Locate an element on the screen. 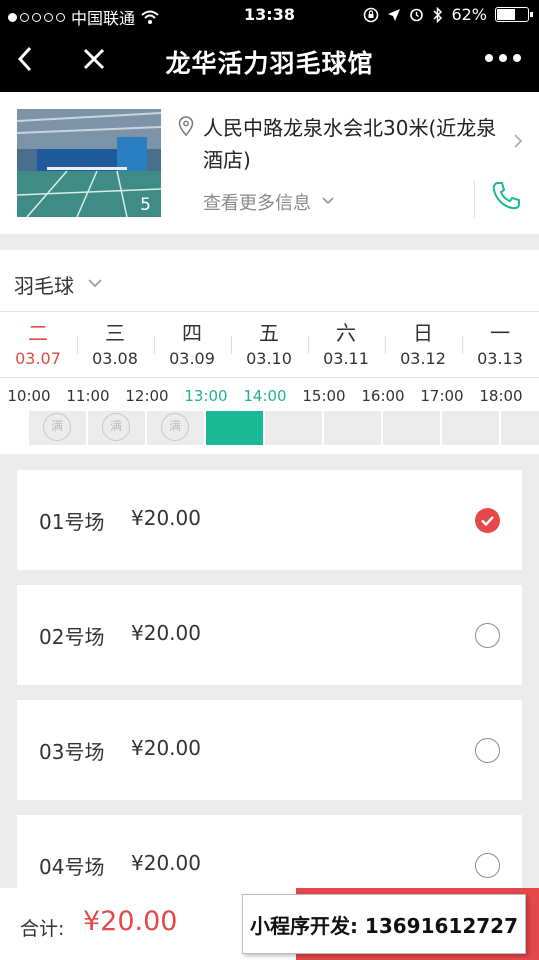 This screenshot has width=539, height=960. date-item: 四 03.09 is located at coordinates (192, 345).